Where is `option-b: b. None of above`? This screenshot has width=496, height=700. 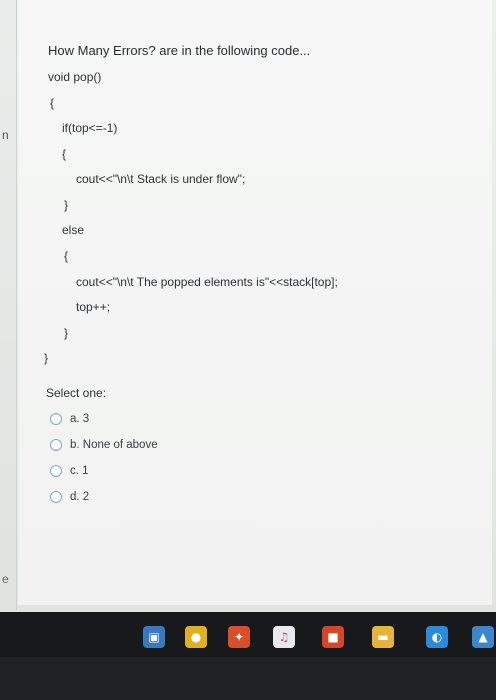
option-b: b. None of above is located at coordinates (104, 445).